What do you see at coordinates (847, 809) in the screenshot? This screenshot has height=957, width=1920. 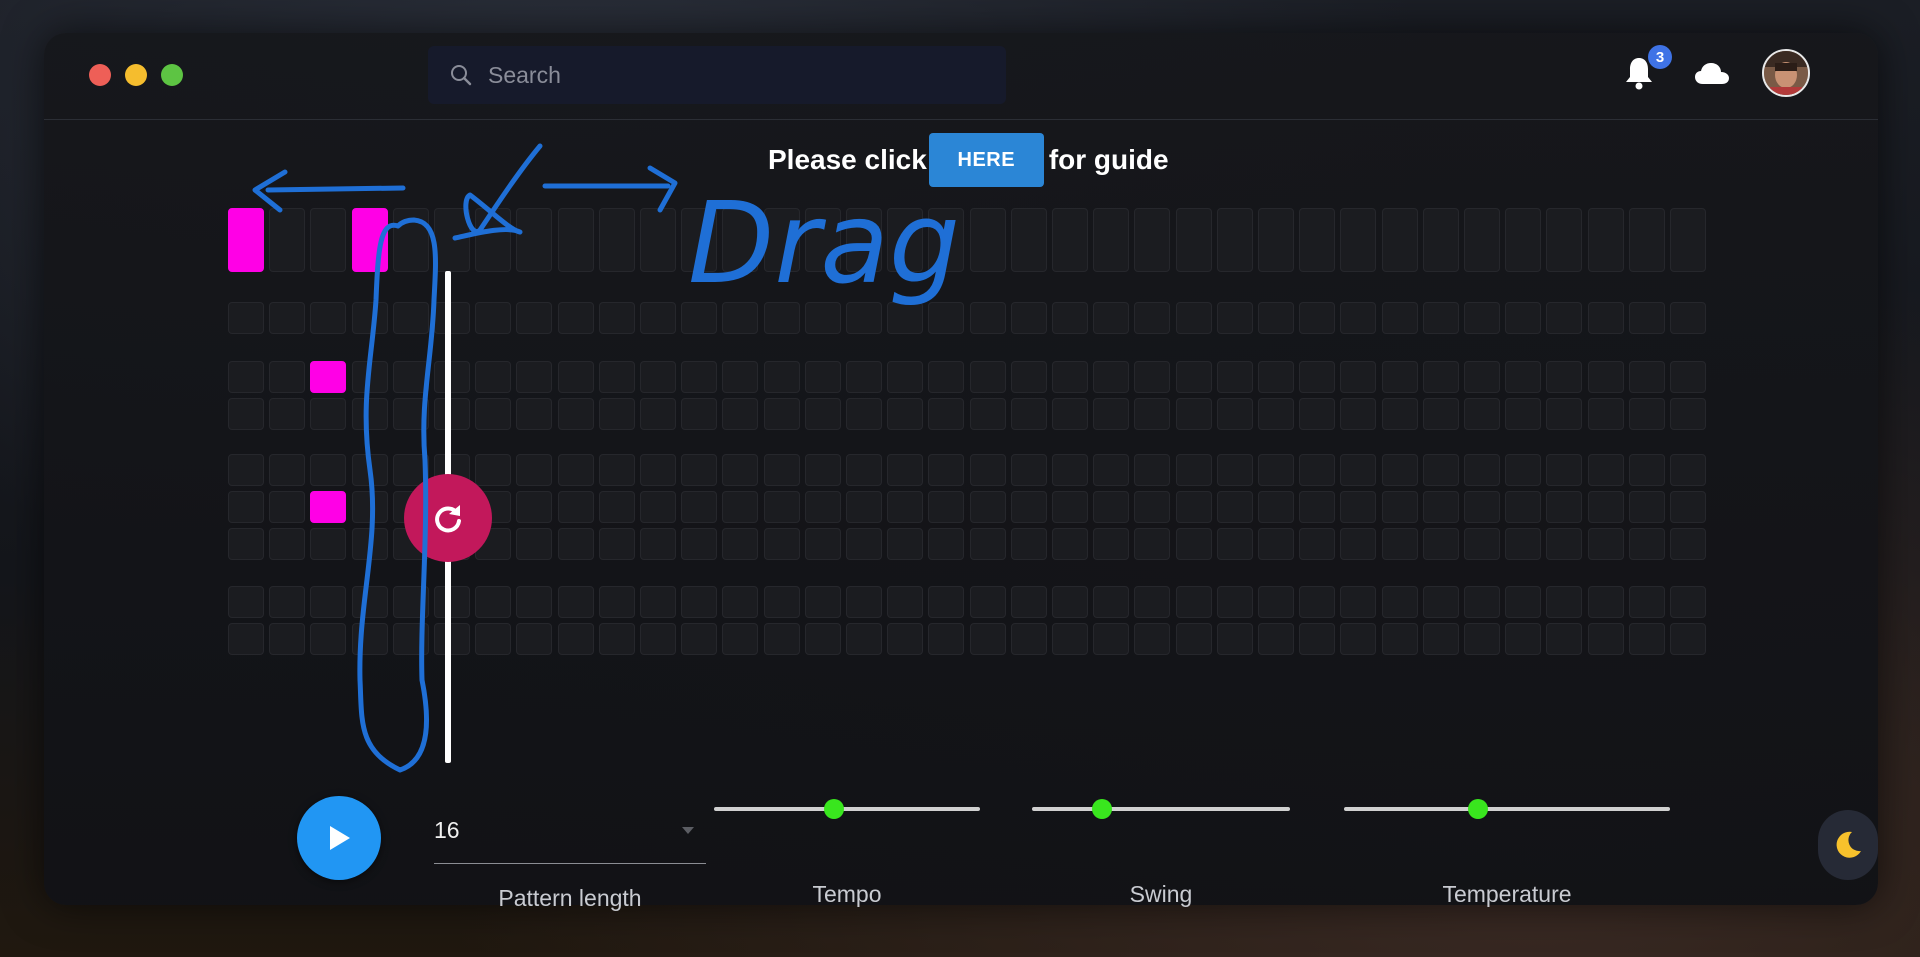 I see `tempo-slider` at bounding box center [847, 809].